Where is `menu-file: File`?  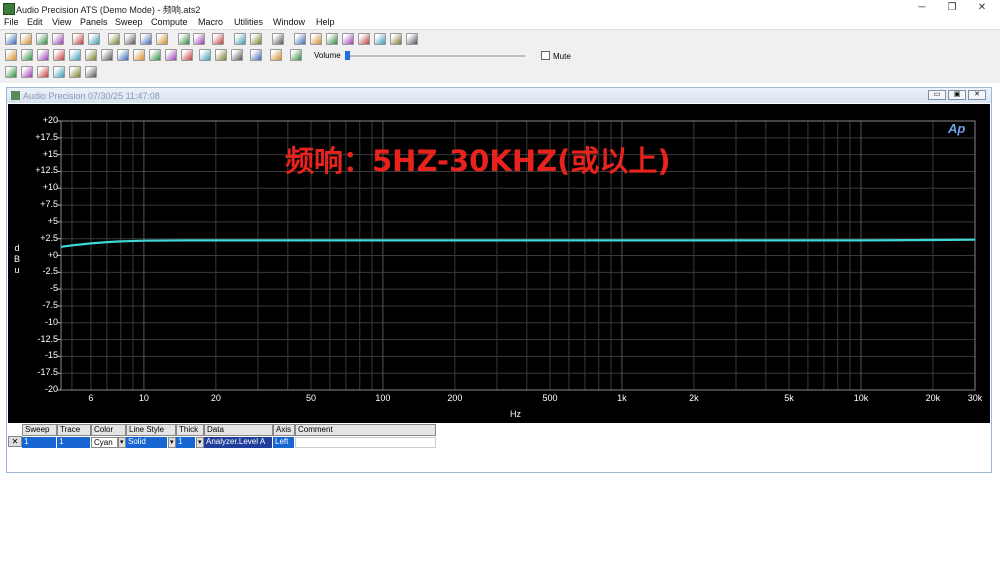 menu-file: File is located at coordinates (11, 22).